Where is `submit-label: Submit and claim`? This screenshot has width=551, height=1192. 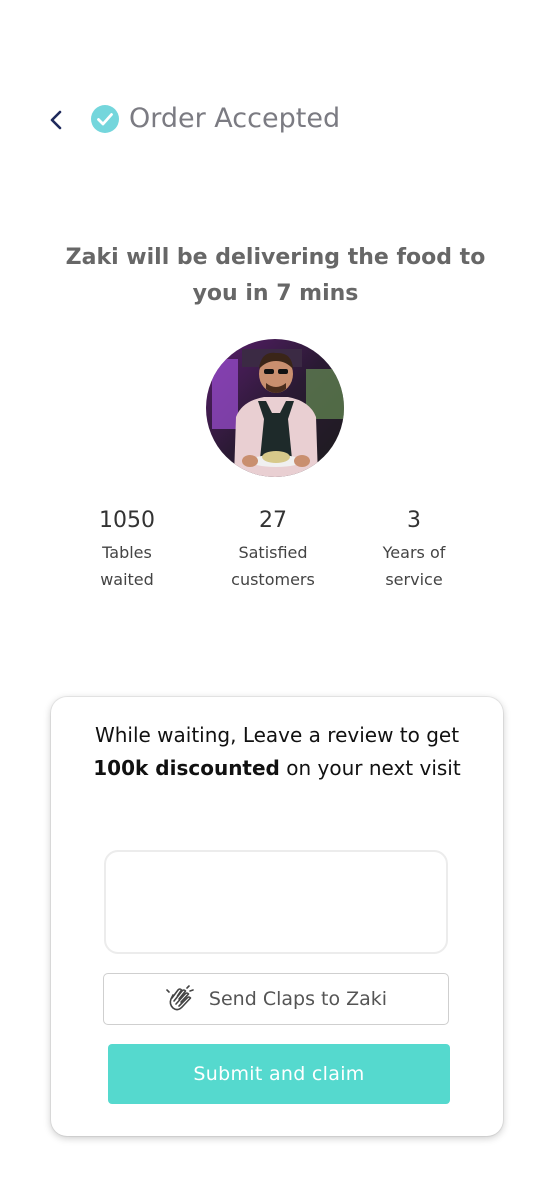
submit-label: Submit and claim is located at coordinates (279, 1074).